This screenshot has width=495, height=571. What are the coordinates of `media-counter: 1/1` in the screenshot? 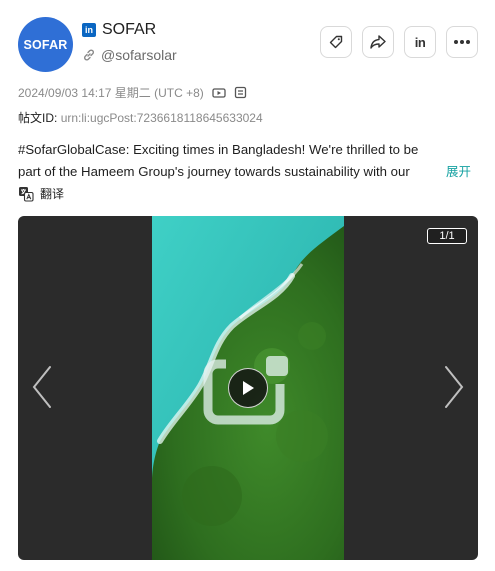 It's located at (447, 236).